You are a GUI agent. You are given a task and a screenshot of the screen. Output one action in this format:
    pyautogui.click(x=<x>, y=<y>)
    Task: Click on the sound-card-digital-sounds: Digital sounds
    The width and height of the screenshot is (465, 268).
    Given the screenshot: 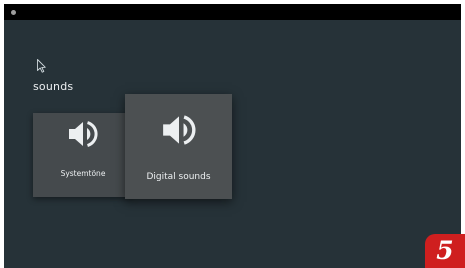 What is the action you would take?
    pyautogui.click(x=178, y=146)
    